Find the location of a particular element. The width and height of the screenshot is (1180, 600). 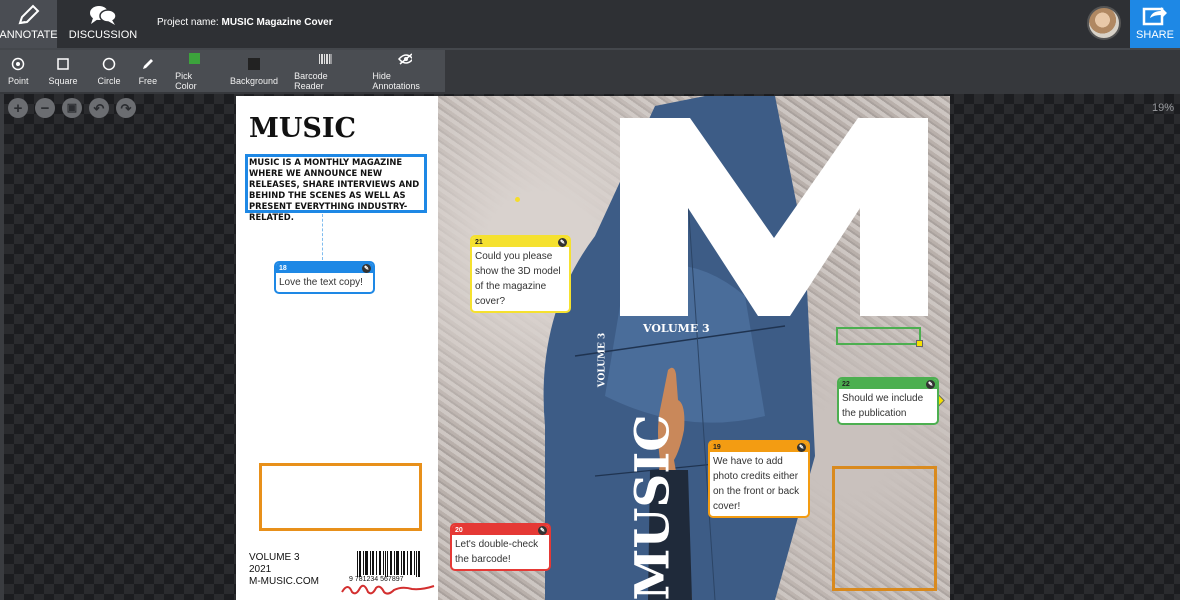

tool-background-label: Background is located at coordinates (254, 80).